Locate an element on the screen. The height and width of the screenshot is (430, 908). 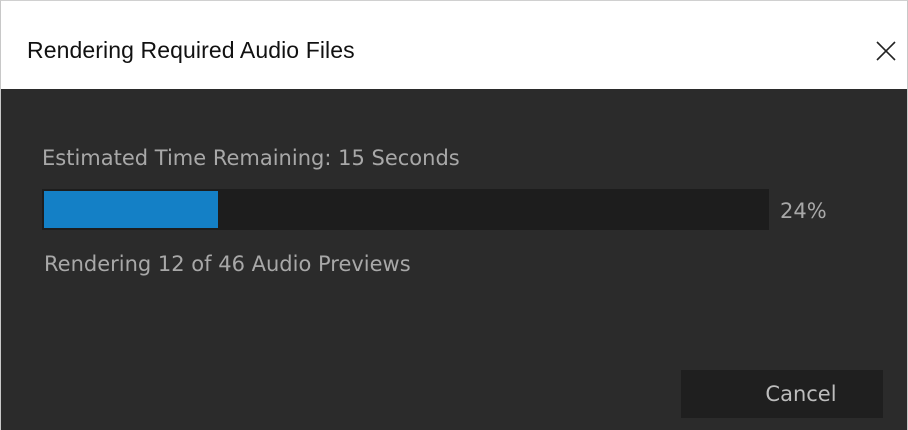
close-icon is located at coordinates (886, 51).